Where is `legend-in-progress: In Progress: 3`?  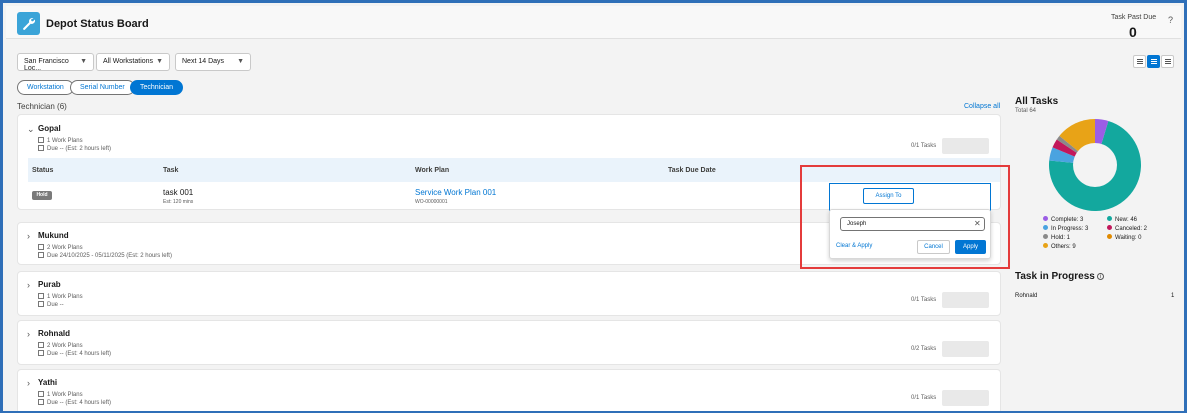
legend-in-progress: In Progress: 3 is located at coordinates (1065, 228).